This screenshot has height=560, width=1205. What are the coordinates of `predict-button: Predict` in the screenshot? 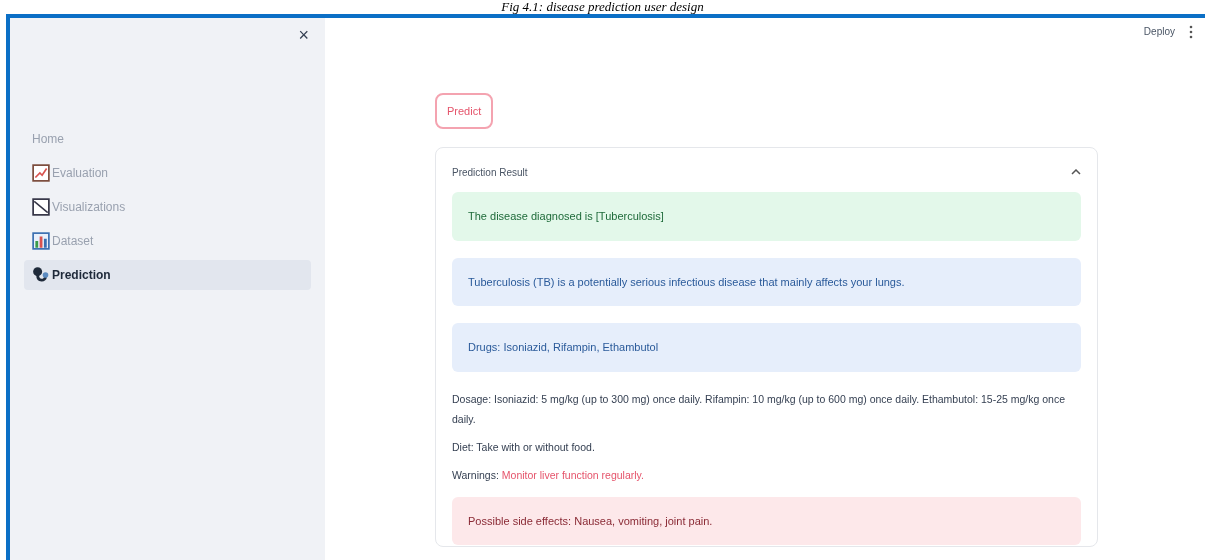 It's located at (464, 111).